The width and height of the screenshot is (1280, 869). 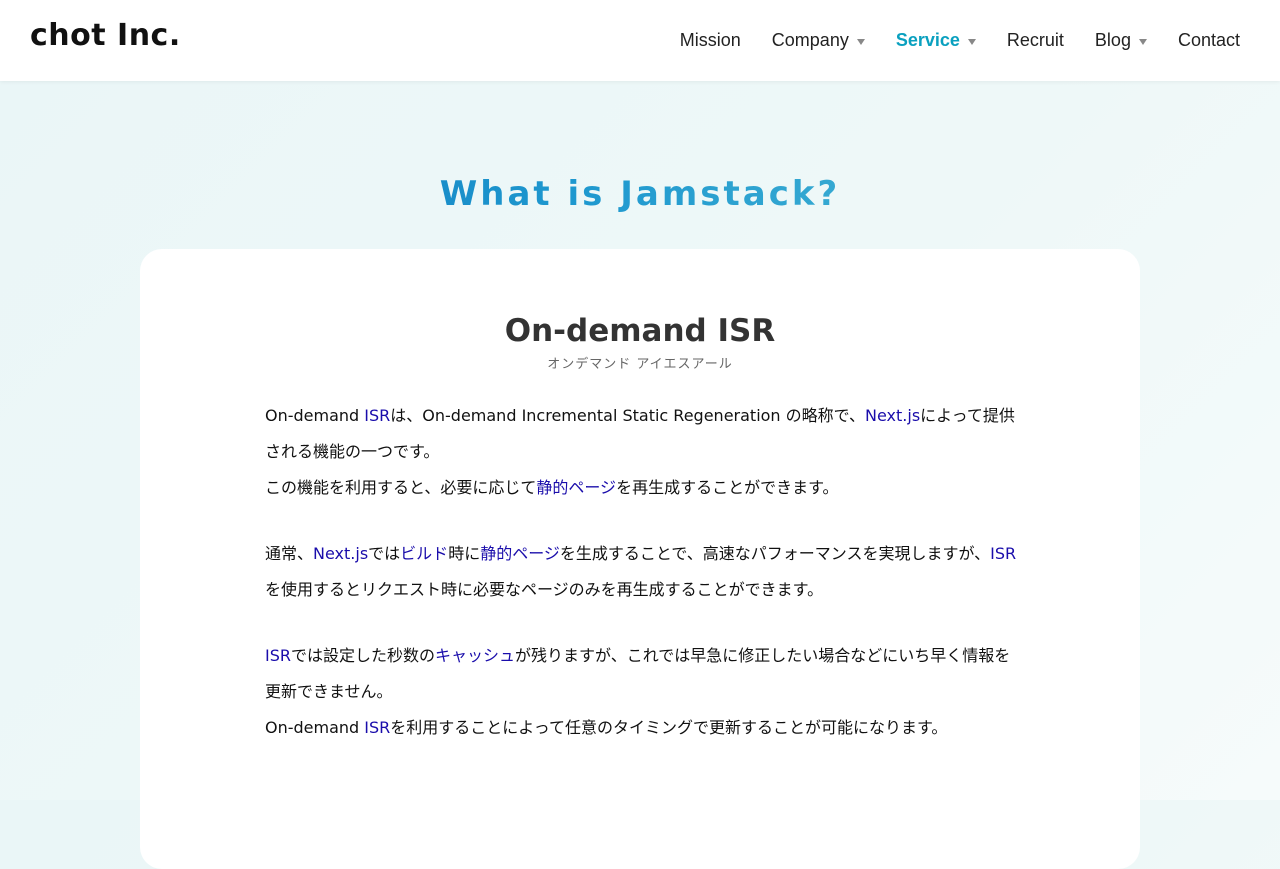 I want to click on body-text: を使用するとリクエスト時に必要なページのみを再生成することができます。, so click(x=544, y=589).